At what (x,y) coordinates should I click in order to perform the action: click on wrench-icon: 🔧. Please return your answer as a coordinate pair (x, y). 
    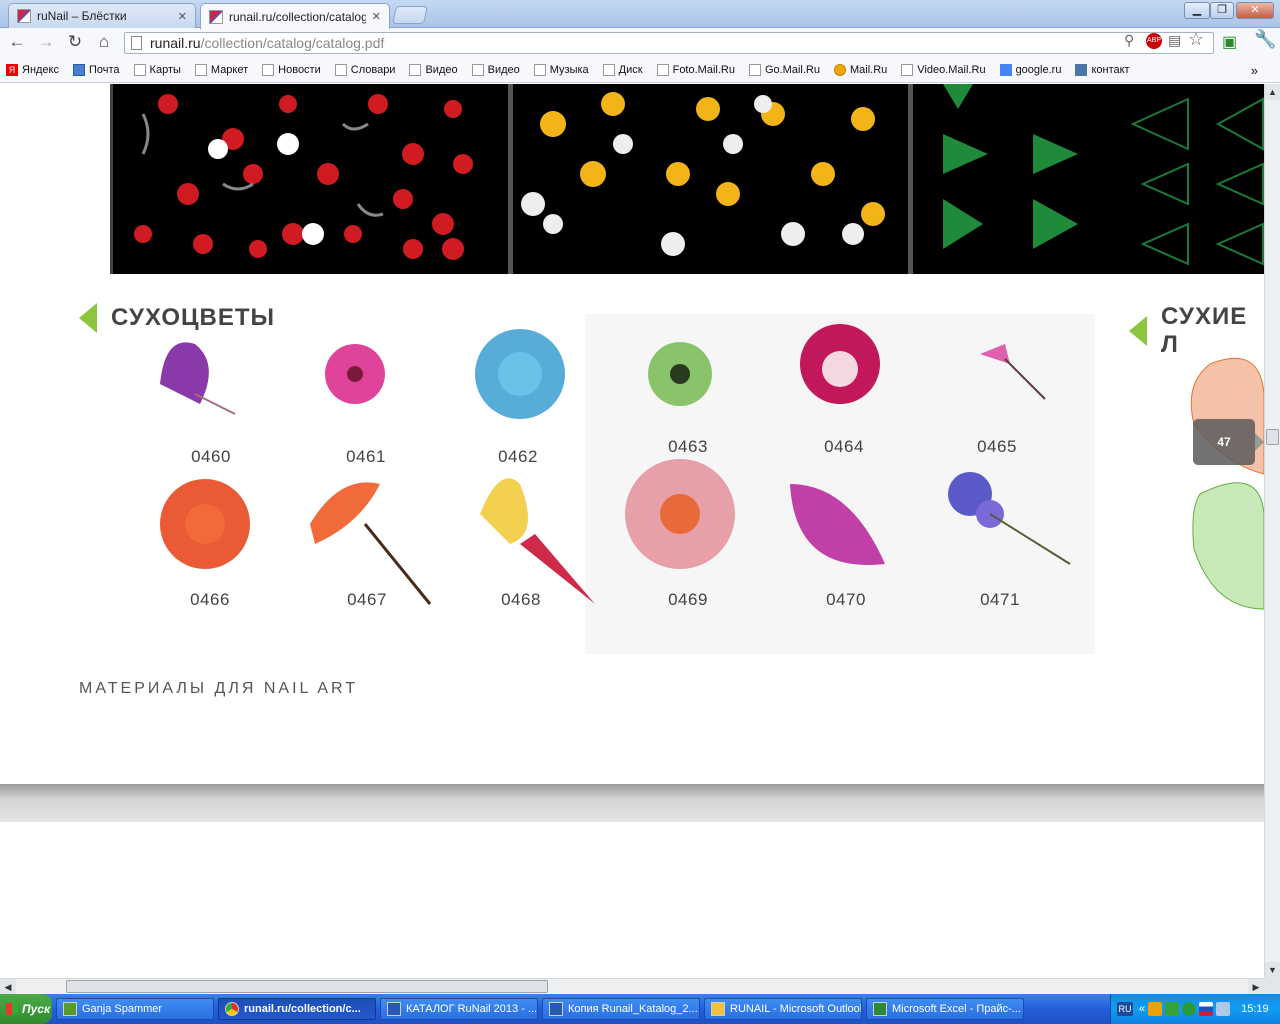
    Looking at the image, I should click on (1265, 39).